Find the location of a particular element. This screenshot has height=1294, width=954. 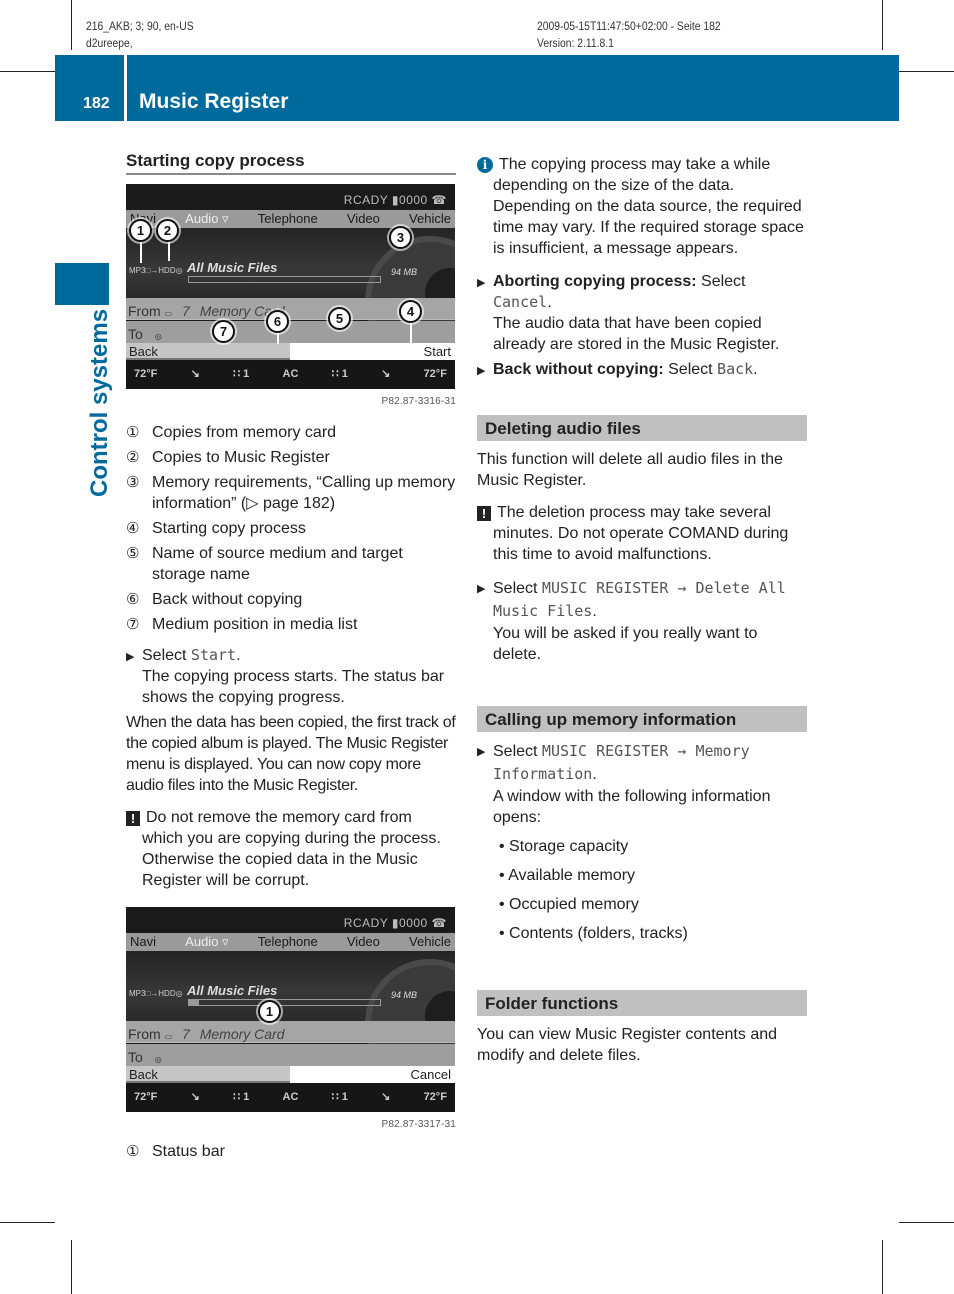

files-label: All Music Files is located at coordinates (232, 267).